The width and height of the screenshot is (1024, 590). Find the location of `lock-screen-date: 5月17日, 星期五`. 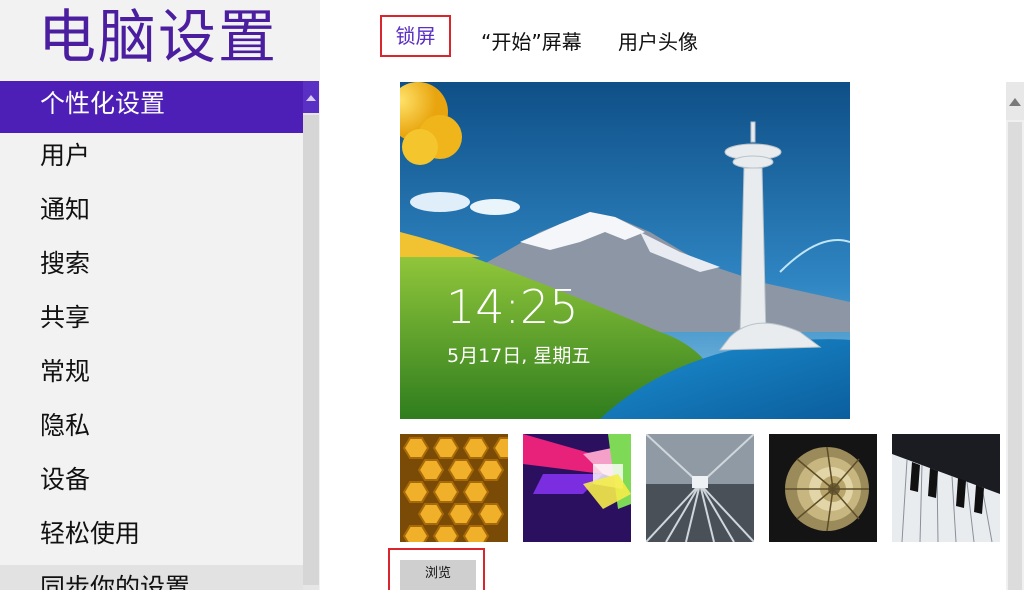

lock-screen-date: 5月17日, 星期五 is located at coordinates (519, 356).